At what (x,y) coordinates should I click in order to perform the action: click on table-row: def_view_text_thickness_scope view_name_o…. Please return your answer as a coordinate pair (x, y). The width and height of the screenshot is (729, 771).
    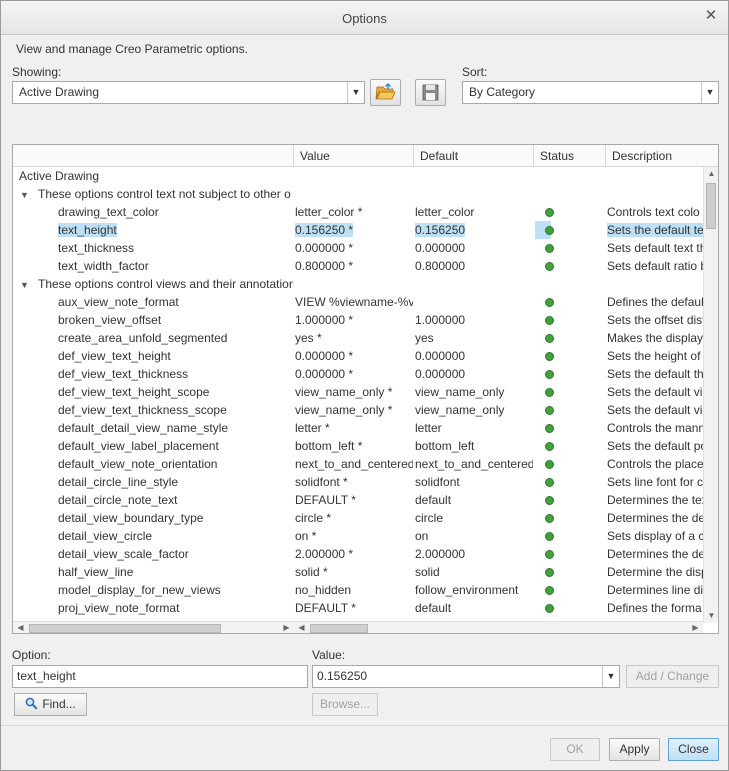
    Looking at the image, I should click on (358, 410).